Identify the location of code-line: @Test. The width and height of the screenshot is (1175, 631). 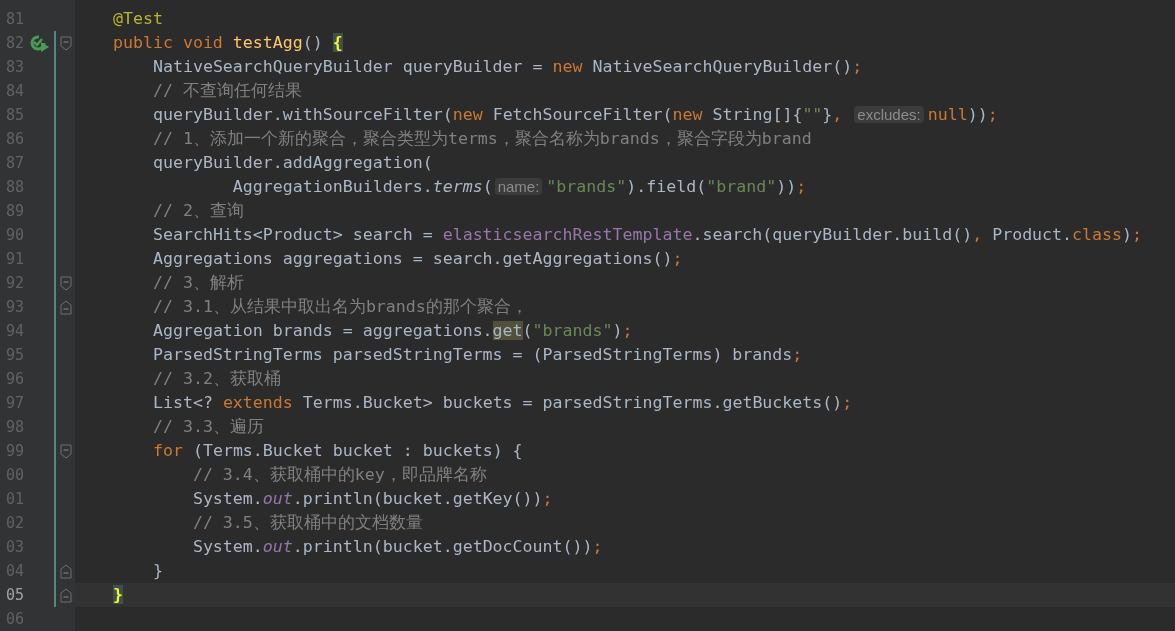
(137, 19).